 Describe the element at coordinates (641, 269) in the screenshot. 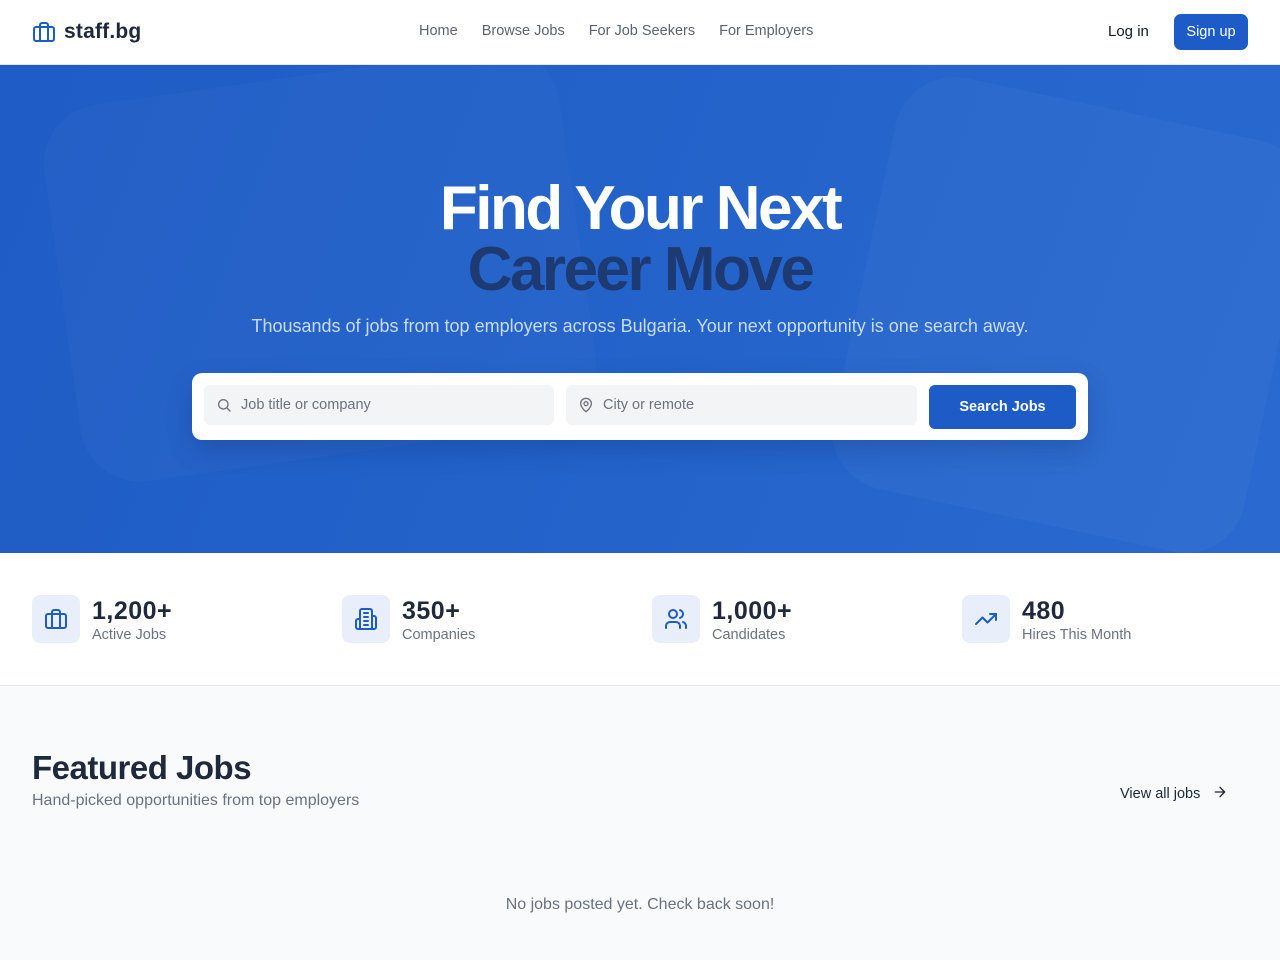

I see `hero-title-line2: Career Move` at that location.